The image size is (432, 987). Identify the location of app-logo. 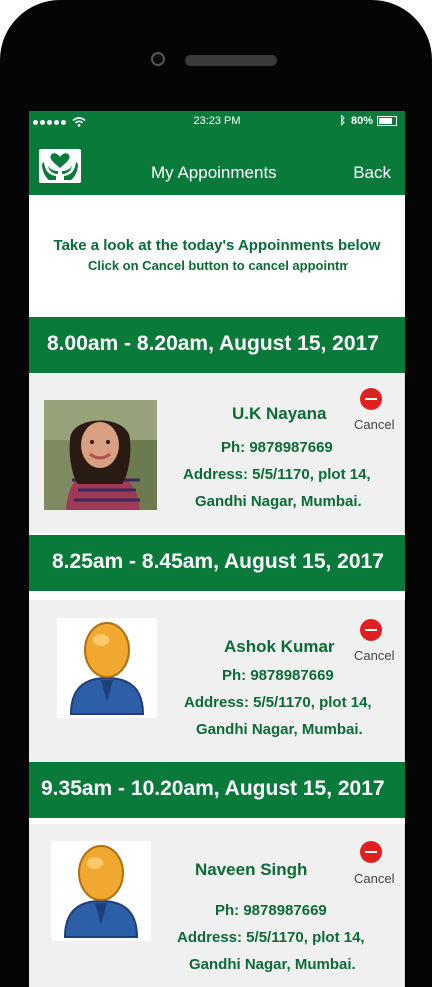
(60, 166).